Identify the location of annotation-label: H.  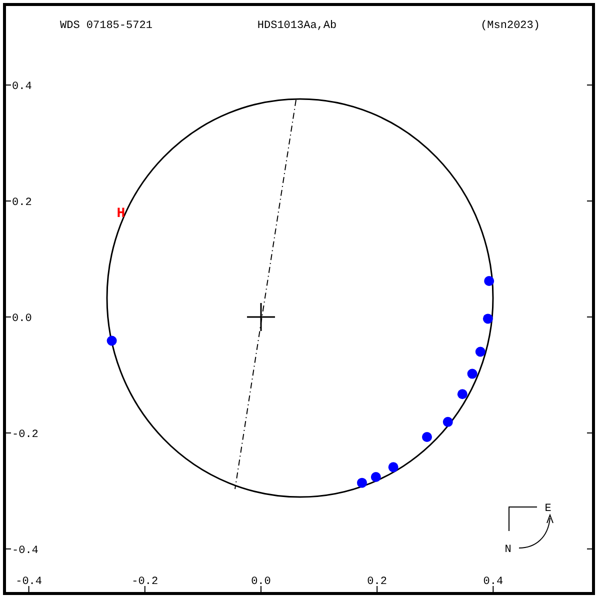
(121, 214).